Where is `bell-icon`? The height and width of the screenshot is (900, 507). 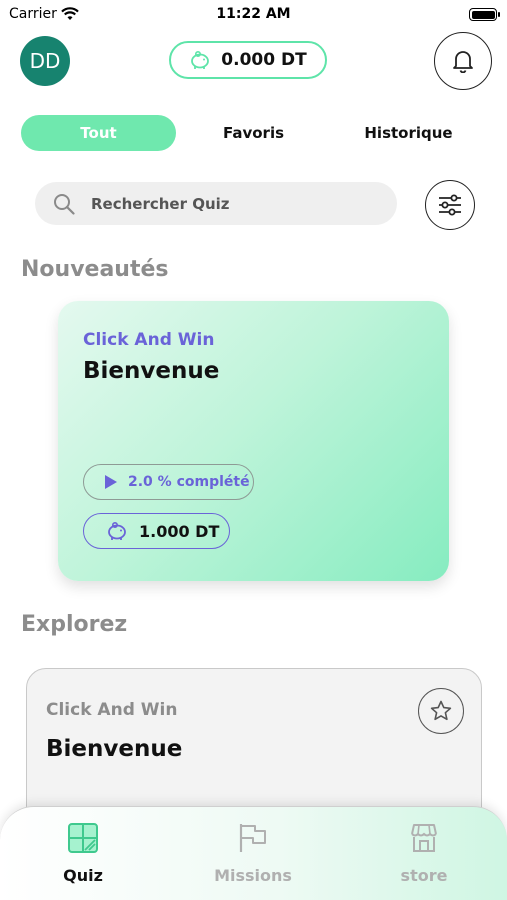
bell-icon is located at coordinates (463, 62).